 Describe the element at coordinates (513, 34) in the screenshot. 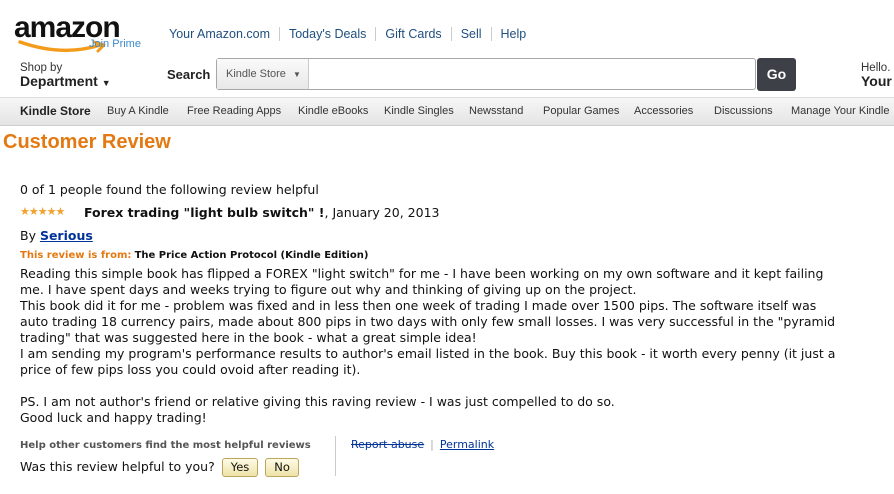

I see `nav-help: Help` at that location.